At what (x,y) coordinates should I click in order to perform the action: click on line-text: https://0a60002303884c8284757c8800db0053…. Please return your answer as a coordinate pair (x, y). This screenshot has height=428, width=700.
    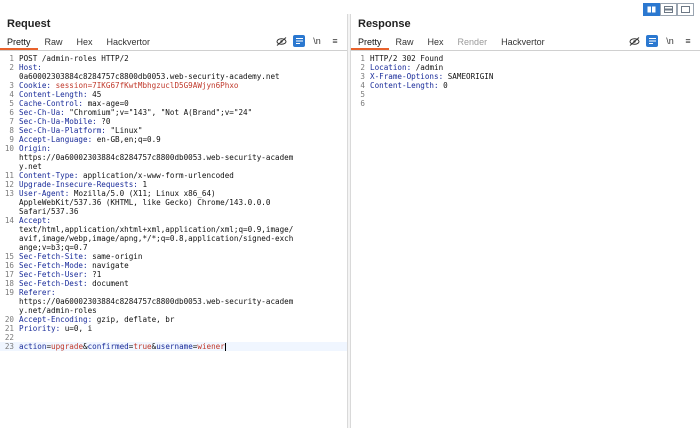
    Looking at the image, I should click on (156, 157).